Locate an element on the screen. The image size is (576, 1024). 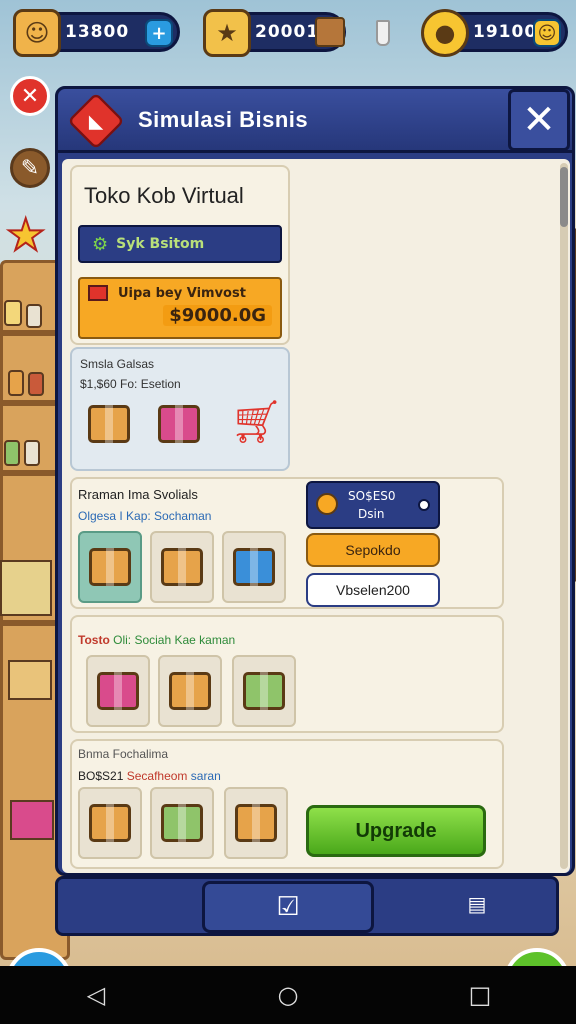
box-orange-icon is located at coordinates (109, 424).